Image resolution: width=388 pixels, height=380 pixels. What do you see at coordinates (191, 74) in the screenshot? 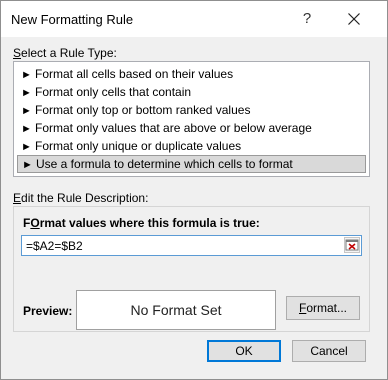
I see `rule-type-item: ► Format all cells based on their values` at bounding box center [191, 74].